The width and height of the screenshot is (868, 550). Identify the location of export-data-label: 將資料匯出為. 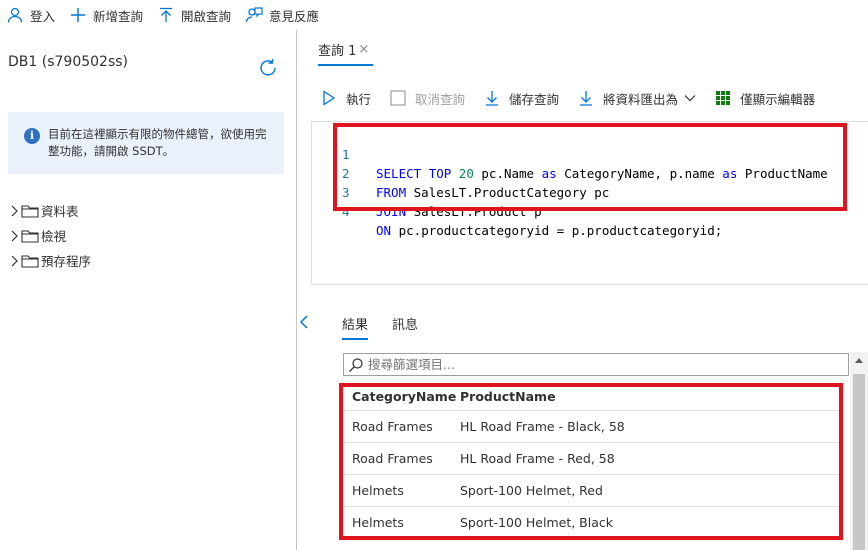
(641, 99).